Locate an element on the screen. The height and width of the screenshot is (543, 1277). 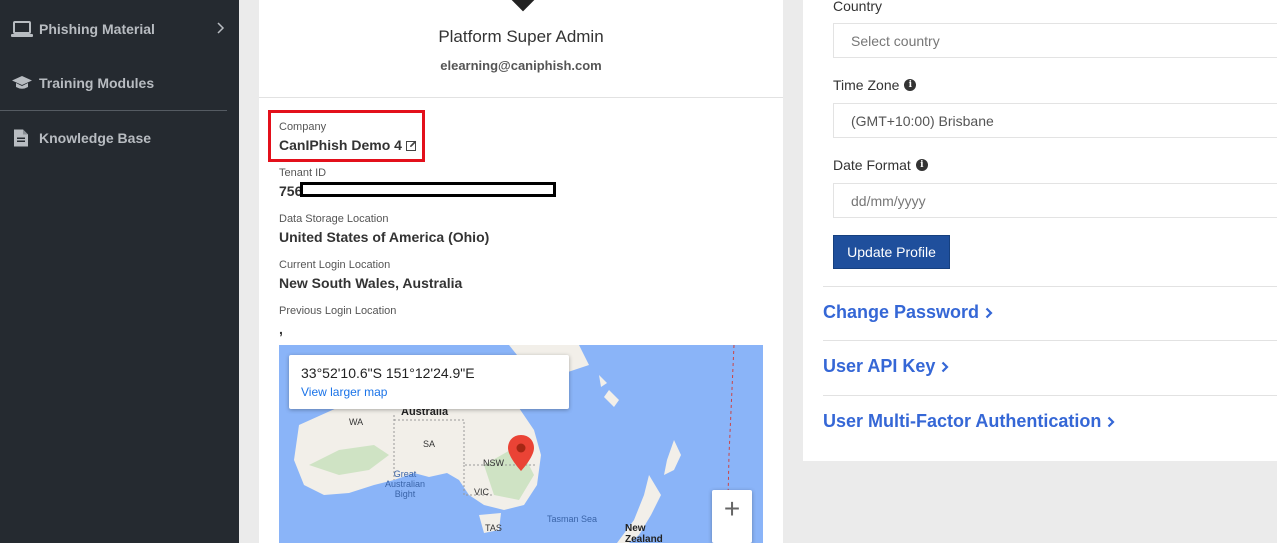
map-label-tas: TAS is located at coordinates (493, 528).